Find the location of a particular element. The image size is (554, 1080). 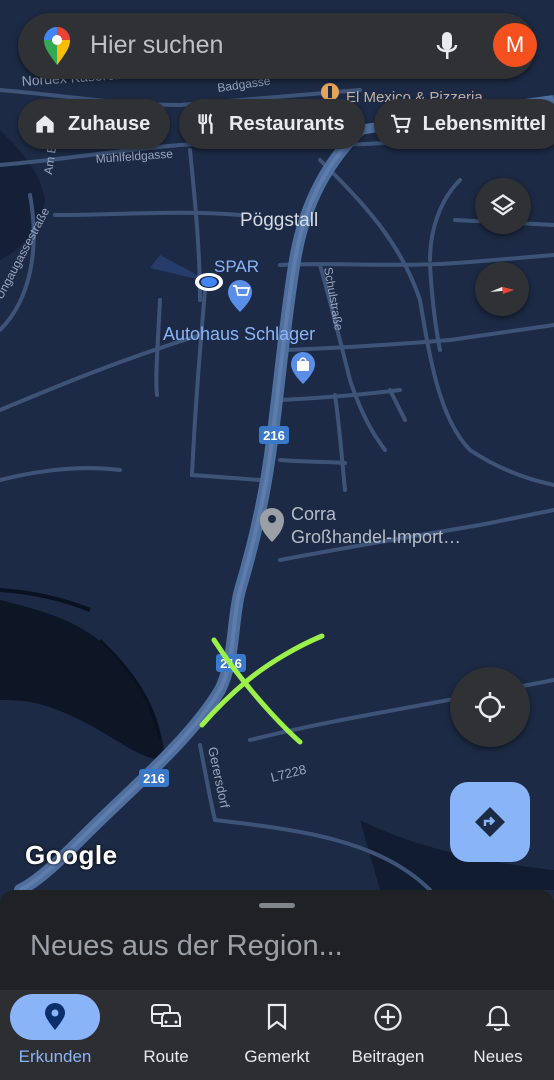

cart-icon is located at coordinates (401, 124).